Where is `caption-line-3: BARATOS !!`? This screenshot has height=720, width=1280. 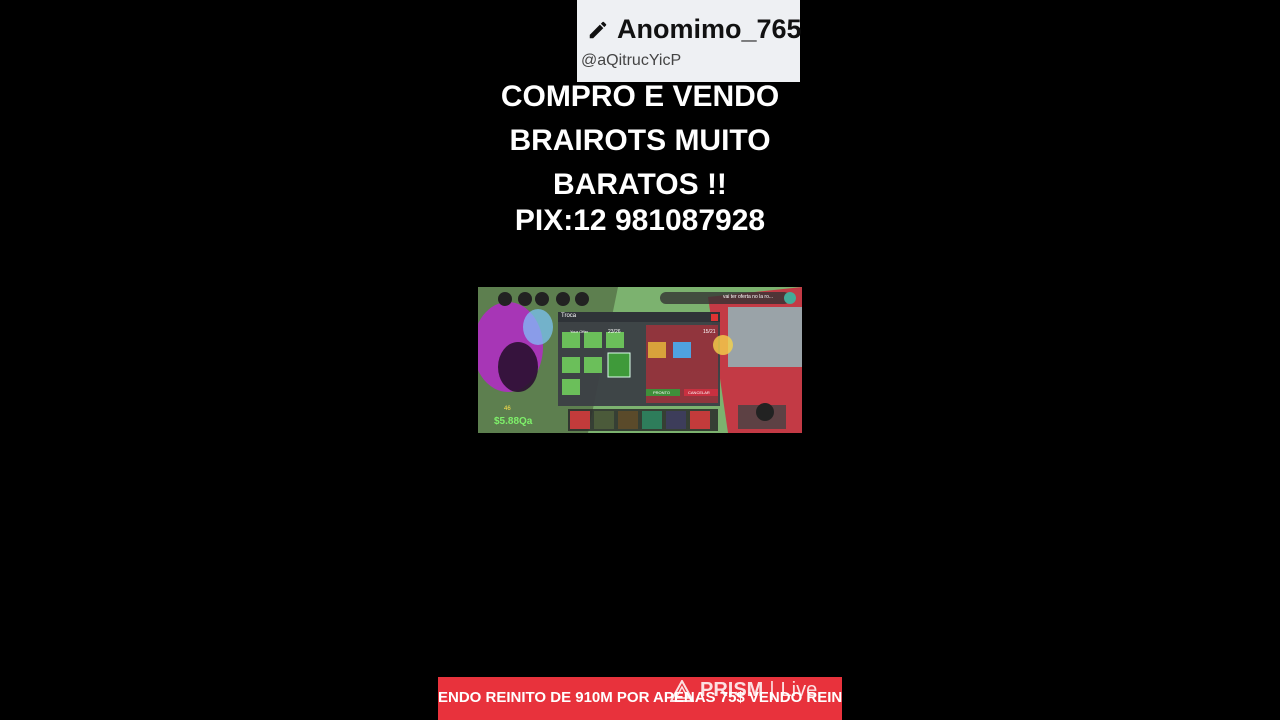
caption-line-3: BARATOS !! is located at coordinates (640, 184).